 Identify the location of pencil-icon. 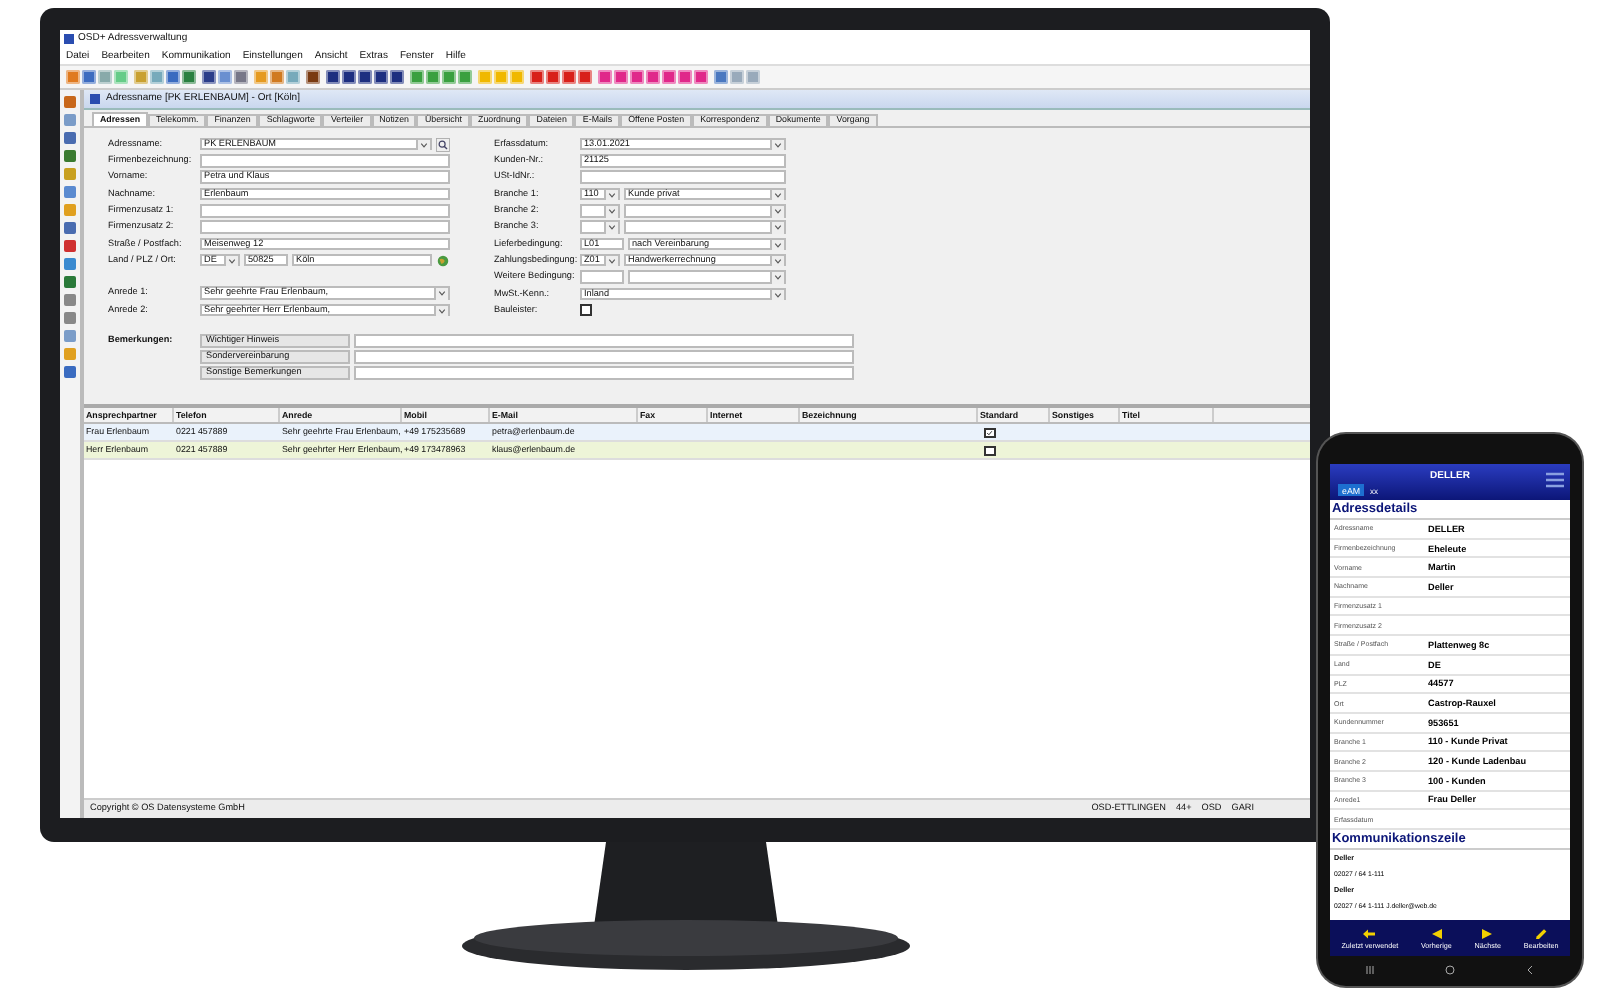
(1541, 933).